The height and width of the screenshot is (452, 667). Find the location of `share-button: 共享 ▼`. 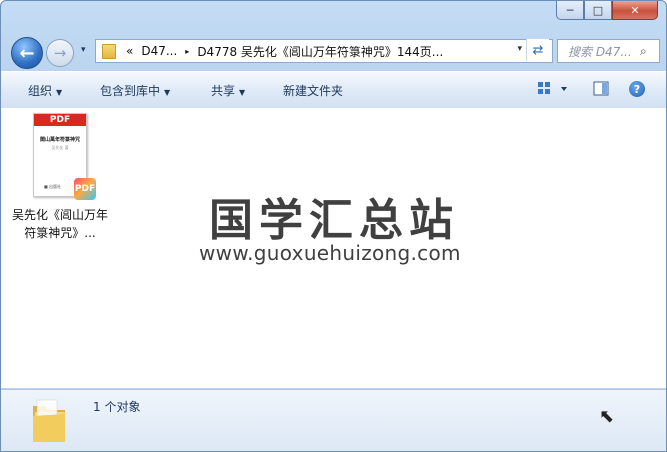

share-button: 共享 ▼ is located at coordinates (228, 90).